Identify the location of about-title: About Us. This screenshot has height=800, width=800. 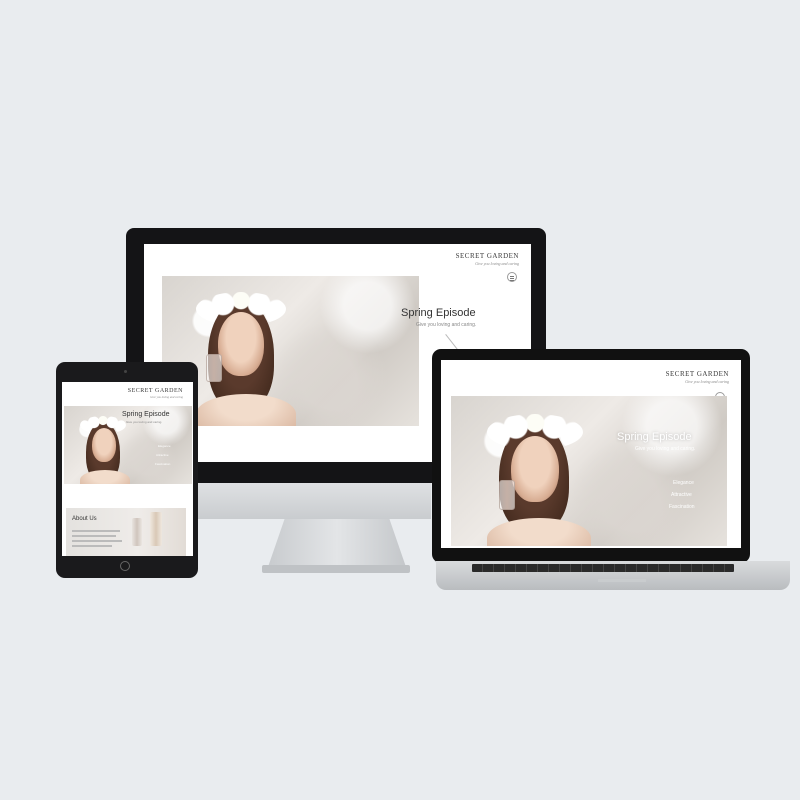
(84, 519).